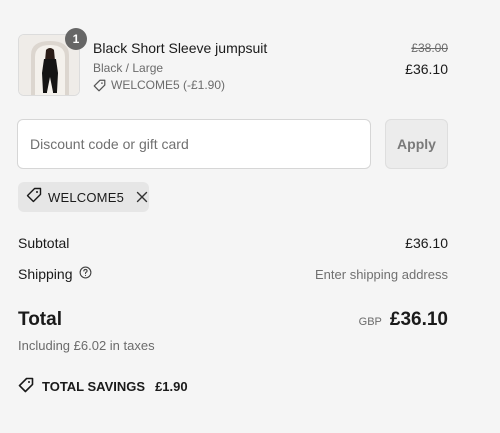 Image resolution: width=500 pixels, height=433 pixels. I want to click on total-amount: GBP £36.10, so click(403, 320).